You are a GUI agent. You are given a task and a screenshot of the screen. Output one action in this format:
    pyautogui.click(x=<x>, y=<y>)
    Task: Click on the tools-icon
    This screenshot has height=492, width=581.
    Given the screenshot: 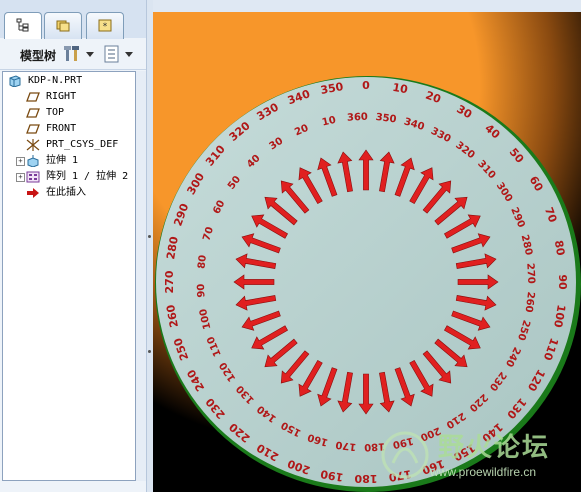 What is the action you would take?
    pyautogui.click(x=79, y=53)
    